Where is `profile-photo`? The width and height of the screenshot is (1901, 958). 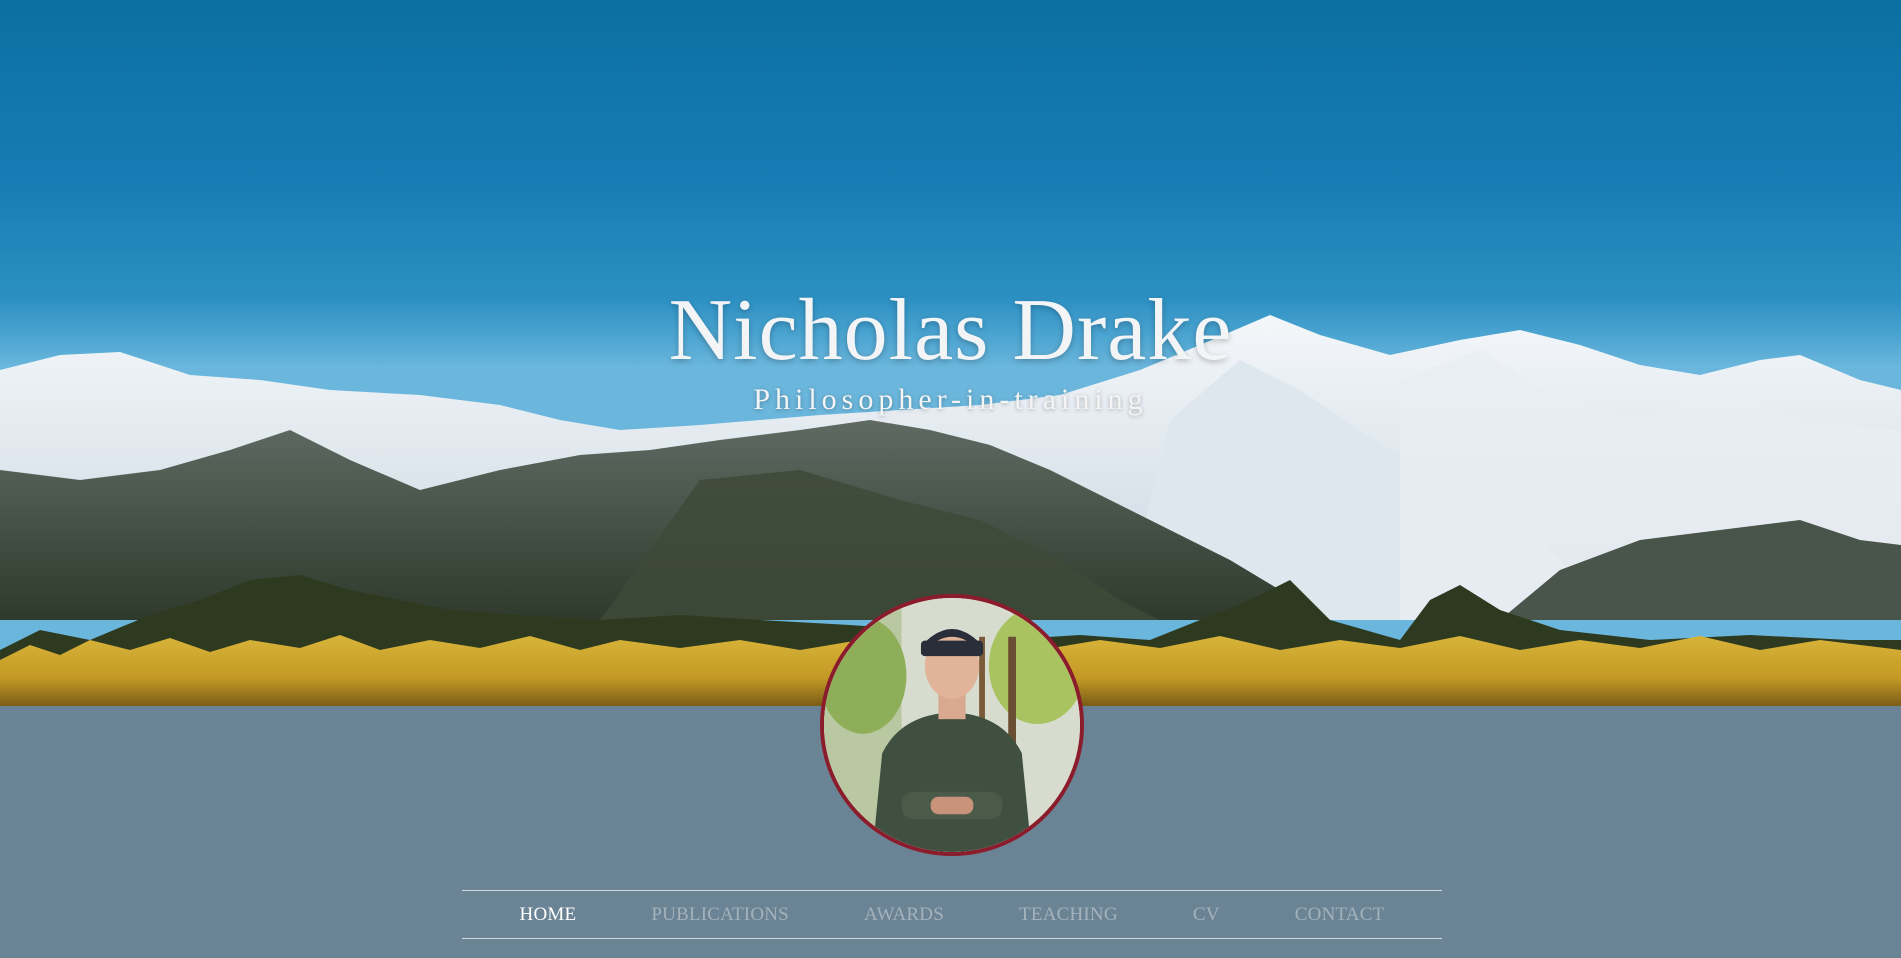 profile-photo is located at coordinates (952, 725).